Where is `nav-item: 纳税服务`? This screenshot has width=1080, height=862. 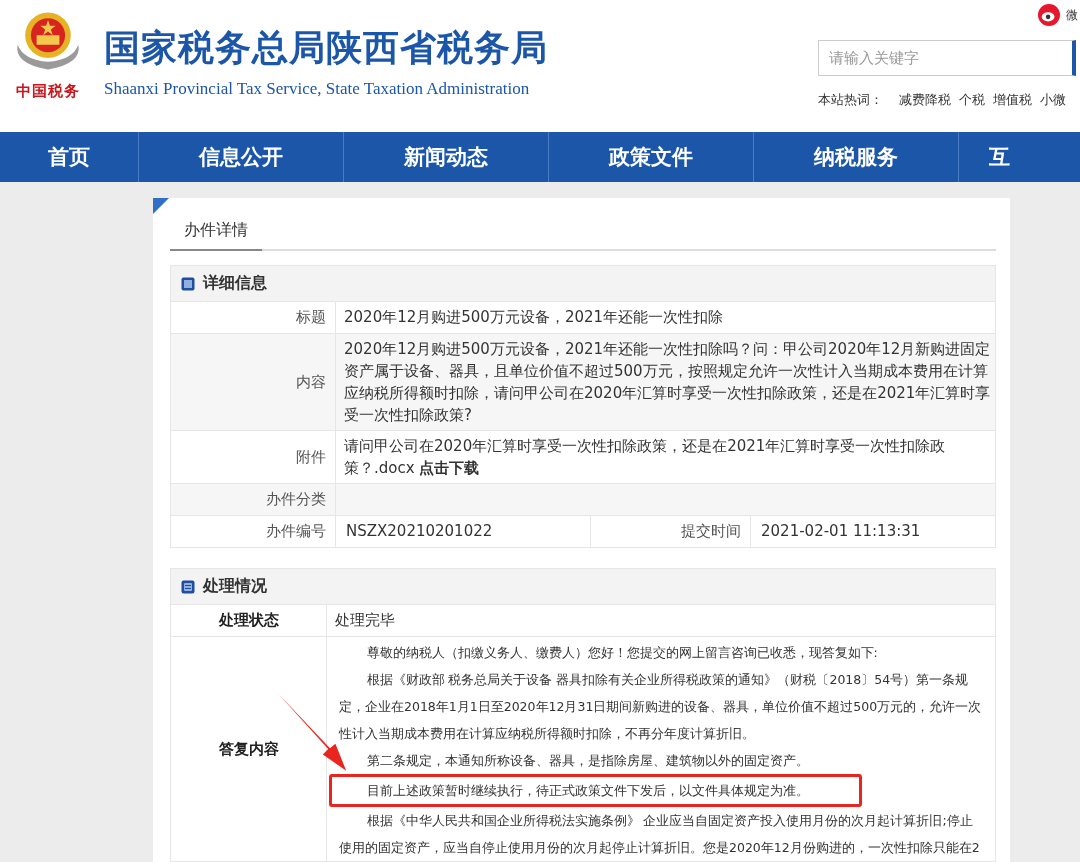
nav-item: 纳税服务 is located at coordinates (856, 157).